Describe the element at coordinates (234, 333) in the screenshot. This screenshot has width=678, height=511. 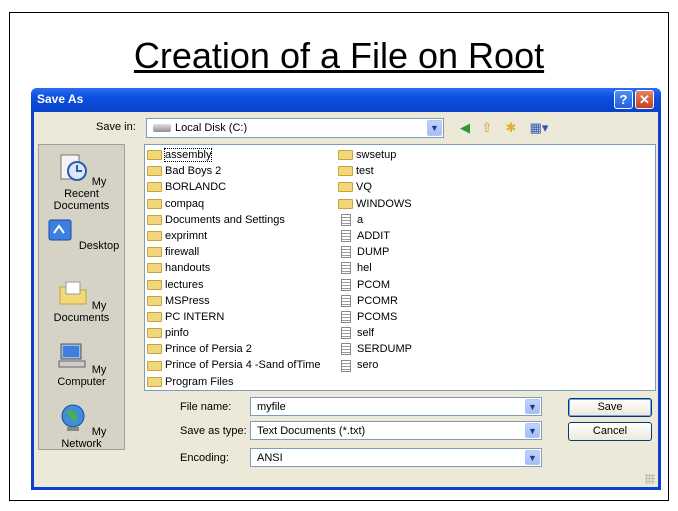
I see `folder-item: pinfo` at that location.